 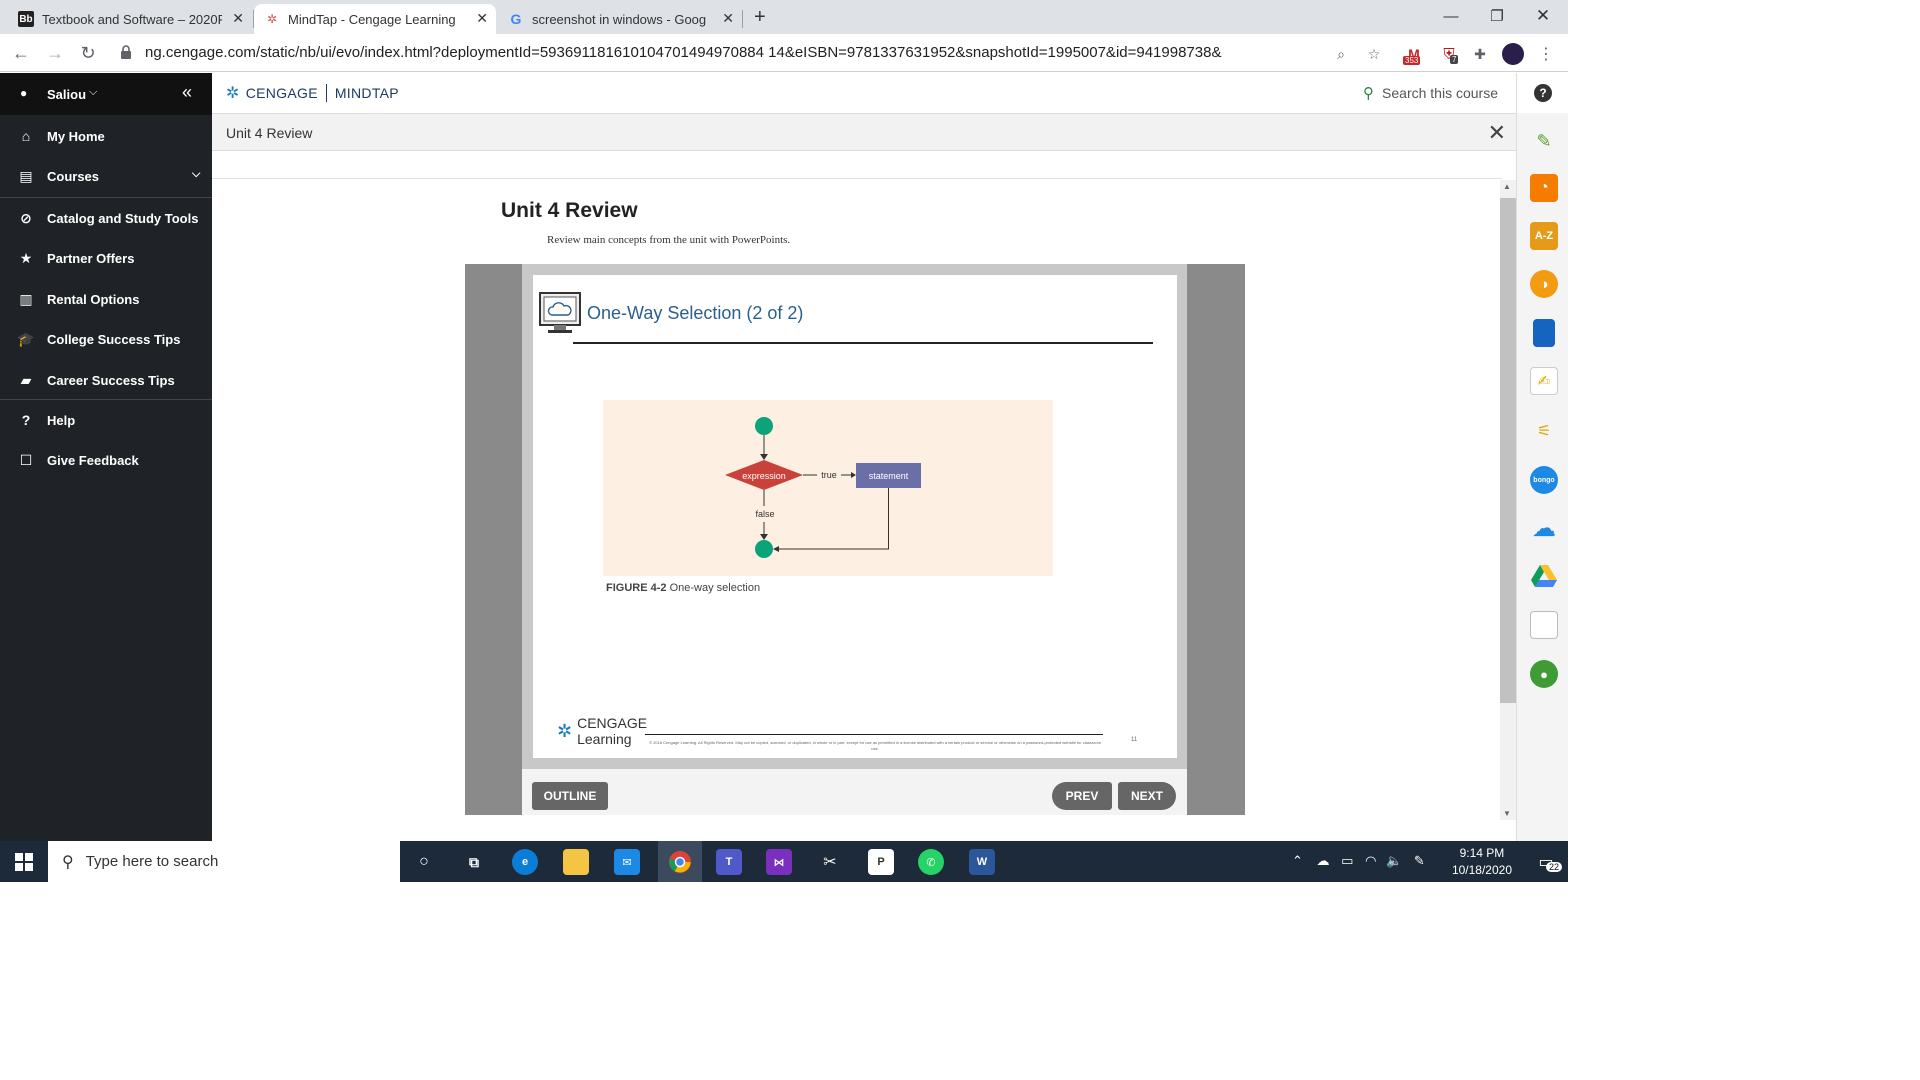 I want to click on back-icon: ←, so click(x=21, y=53).